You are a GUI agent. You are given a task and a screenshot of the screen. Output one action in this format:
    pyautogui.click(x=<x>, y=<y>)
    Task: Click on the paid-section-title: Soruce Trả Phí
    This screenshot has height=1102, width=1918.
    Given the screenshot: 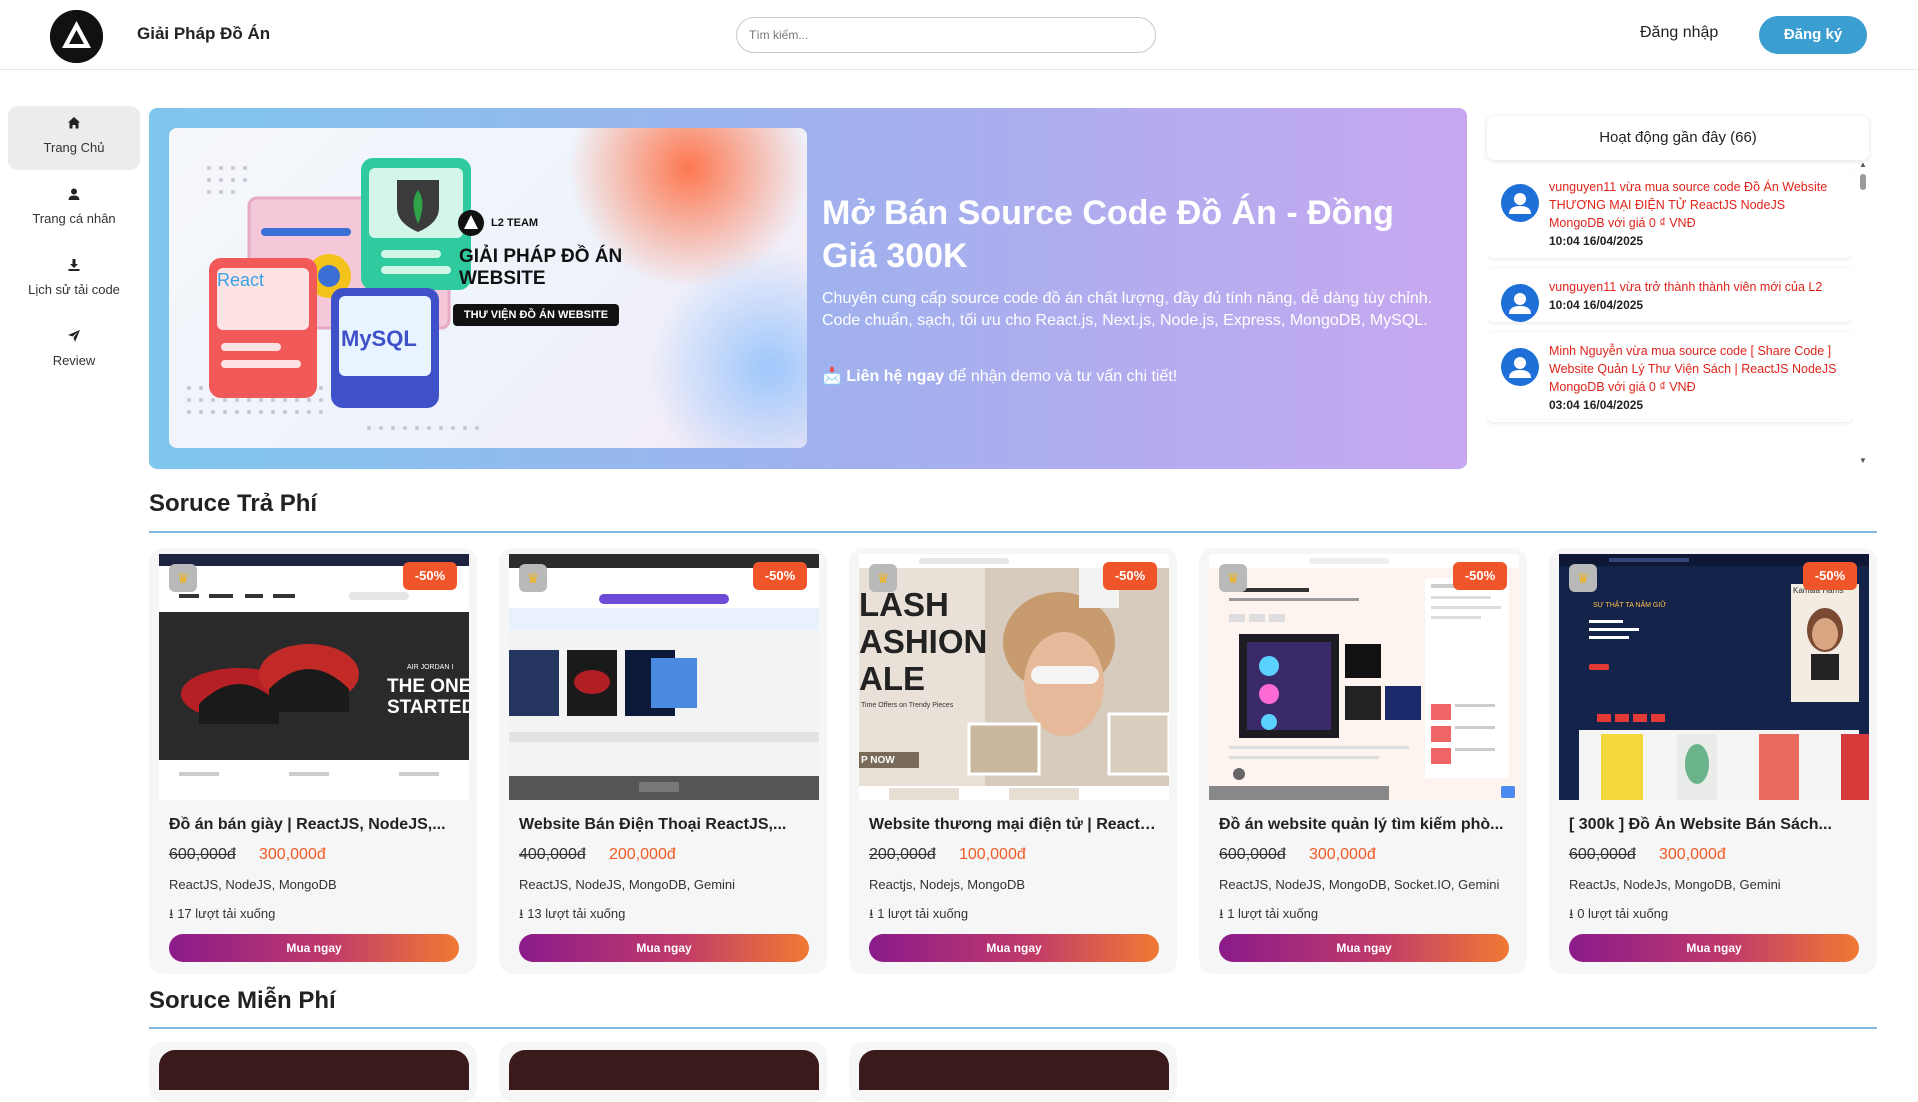 What is the action you would take?
    pyautogui.click(x=233, y=503)
    